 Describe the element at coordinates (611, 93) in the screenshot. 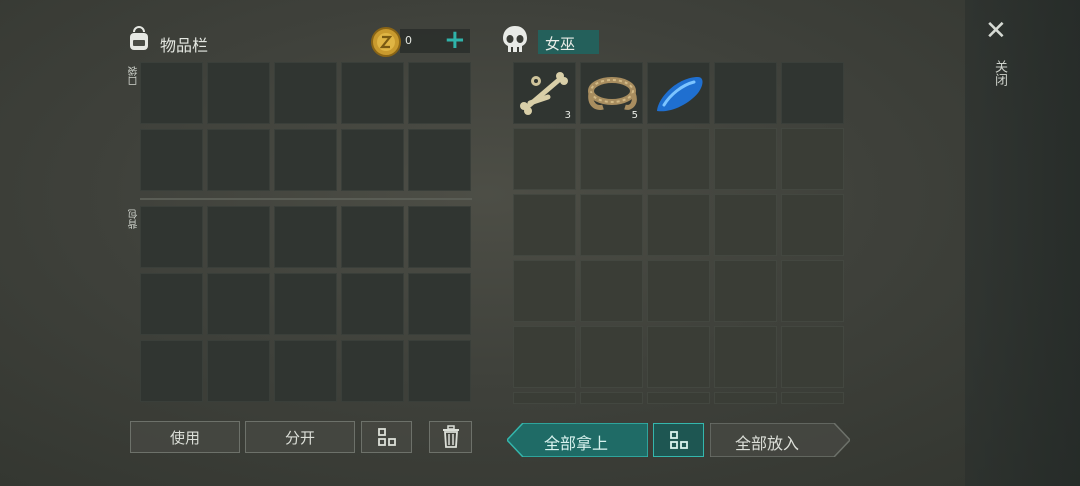

I see `loot-slot-rope: 5` at that location.